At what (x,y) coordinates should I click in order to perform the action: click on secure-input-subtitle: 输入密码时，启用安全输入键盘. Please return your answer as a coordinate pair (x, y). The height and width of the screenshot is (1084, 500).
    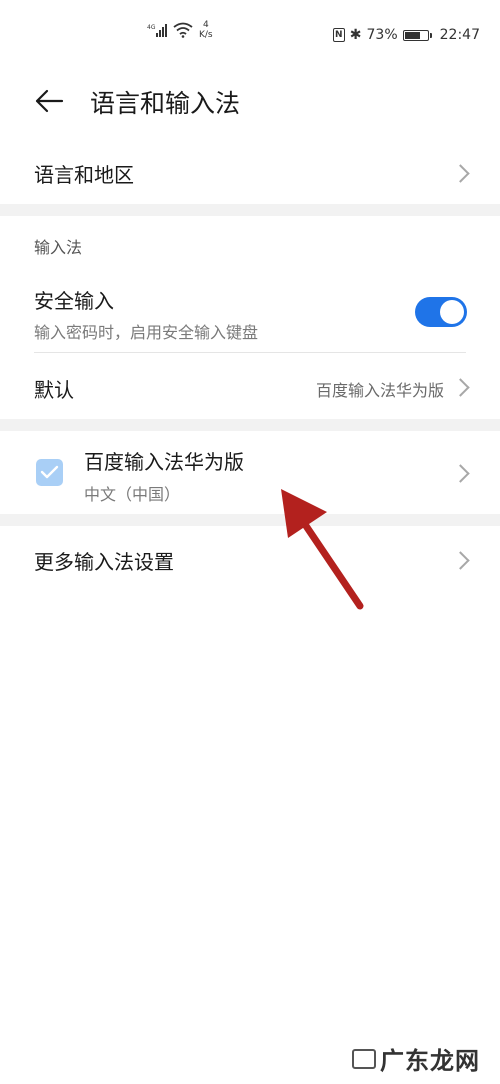
    Looking at the image, I should click on (146, 332).